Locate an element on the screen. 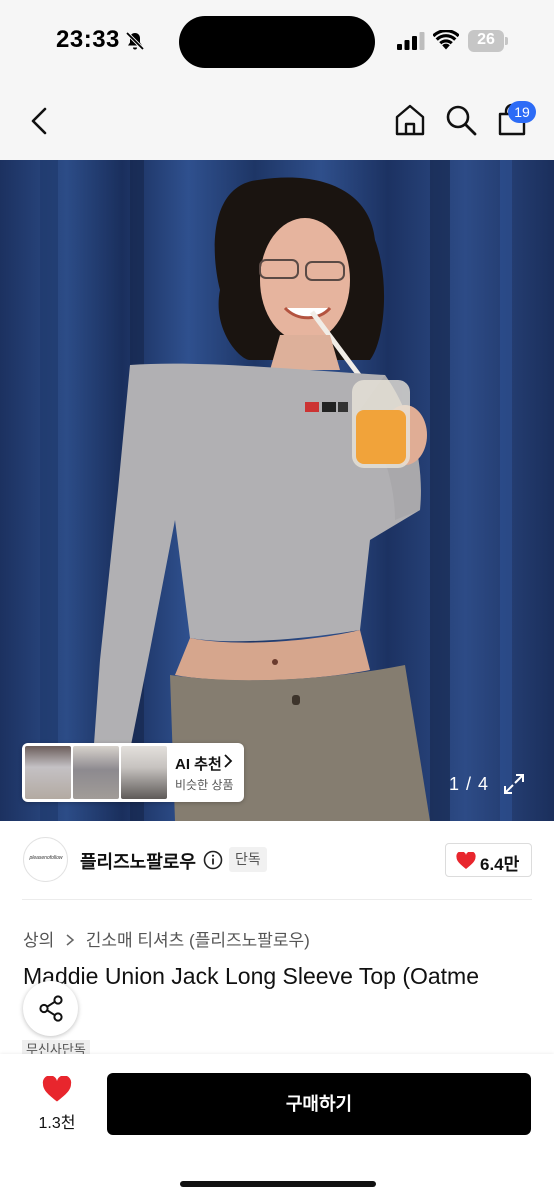 The width and height of the screenshot is (554, 1200). ai-card-subtitle: 비슷한 상품 is located at coordinates (204, 785).